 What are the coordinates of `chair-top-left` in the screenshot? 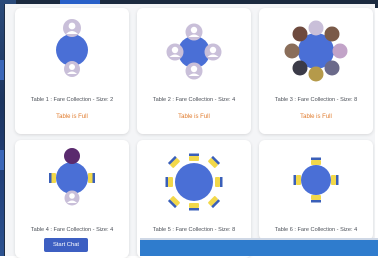 It's located at (173, 161).